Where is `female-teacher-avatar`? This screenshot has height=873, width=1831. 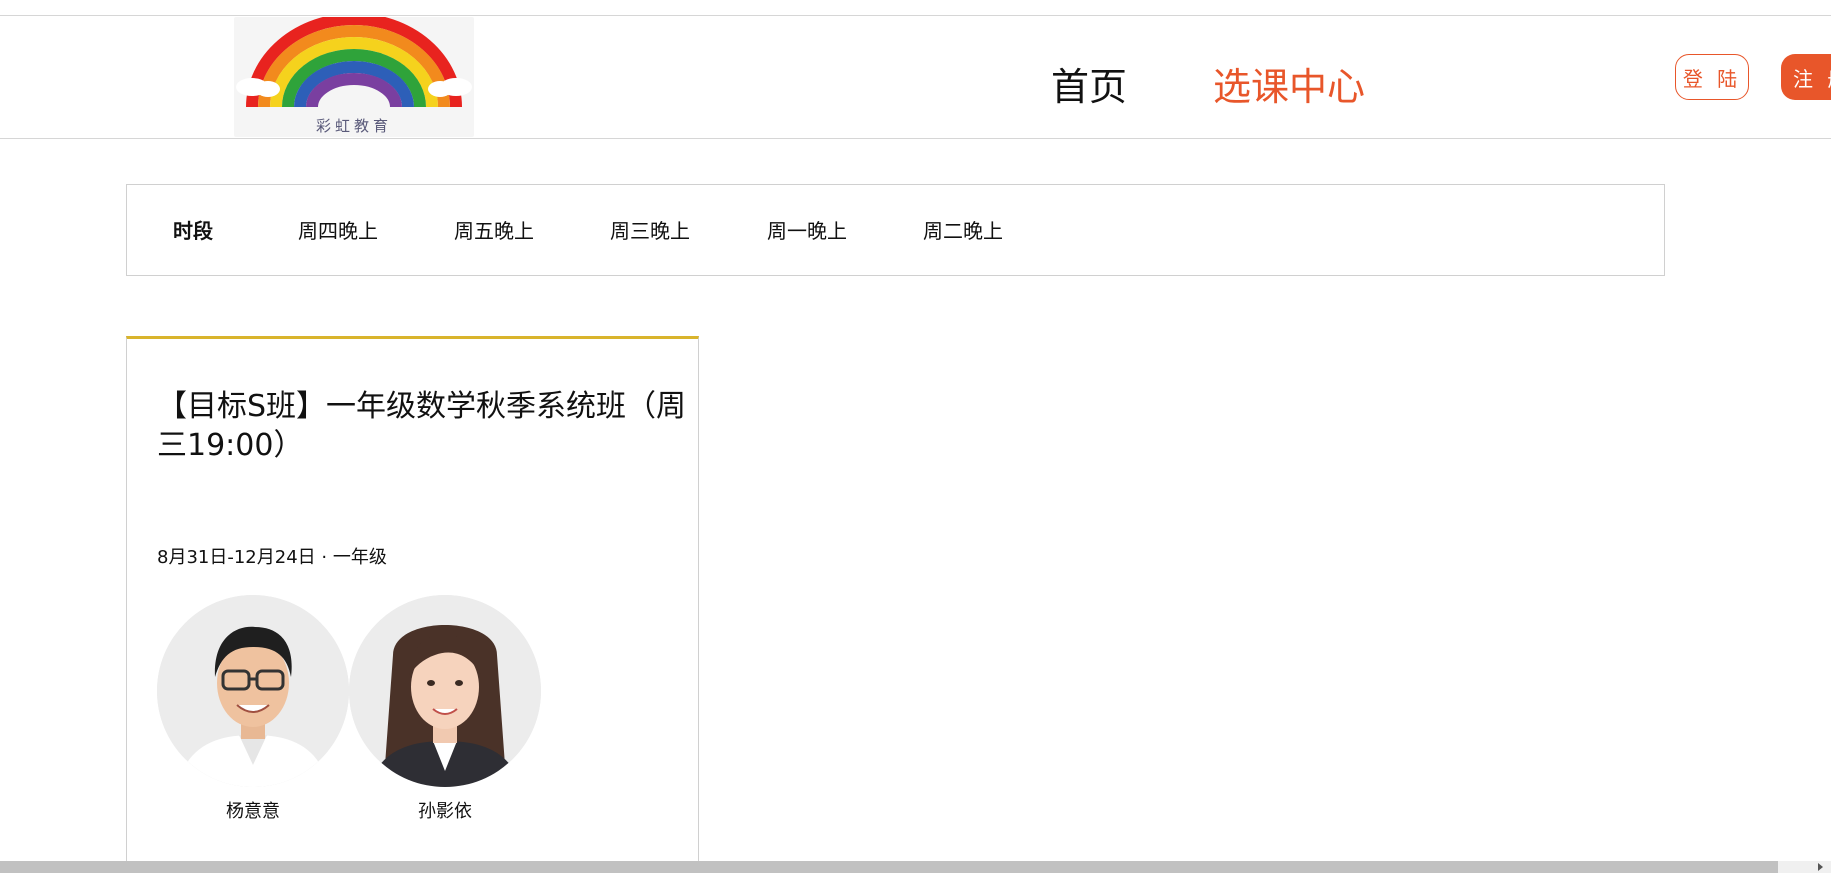
female-teacher-avatar is located at coordinates (445, 691).